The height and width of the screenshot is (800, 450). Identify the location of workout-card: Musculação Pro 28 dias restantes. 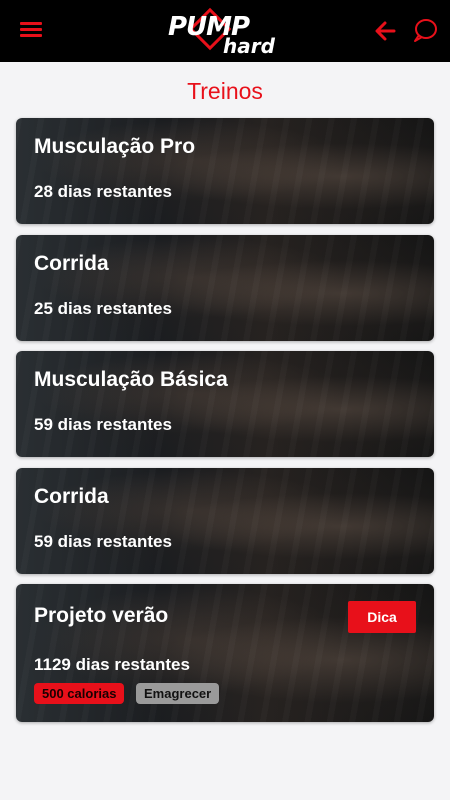
(225, 171).